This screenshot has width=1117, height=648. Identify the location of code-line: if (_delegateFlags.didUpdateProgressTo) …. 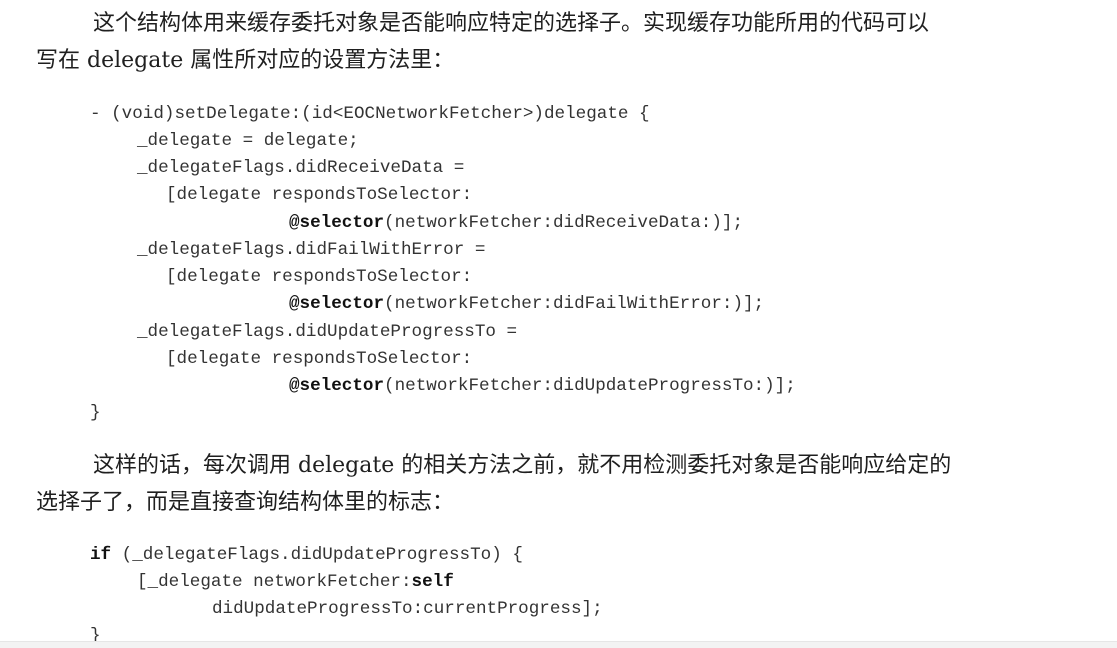
(306, 555).